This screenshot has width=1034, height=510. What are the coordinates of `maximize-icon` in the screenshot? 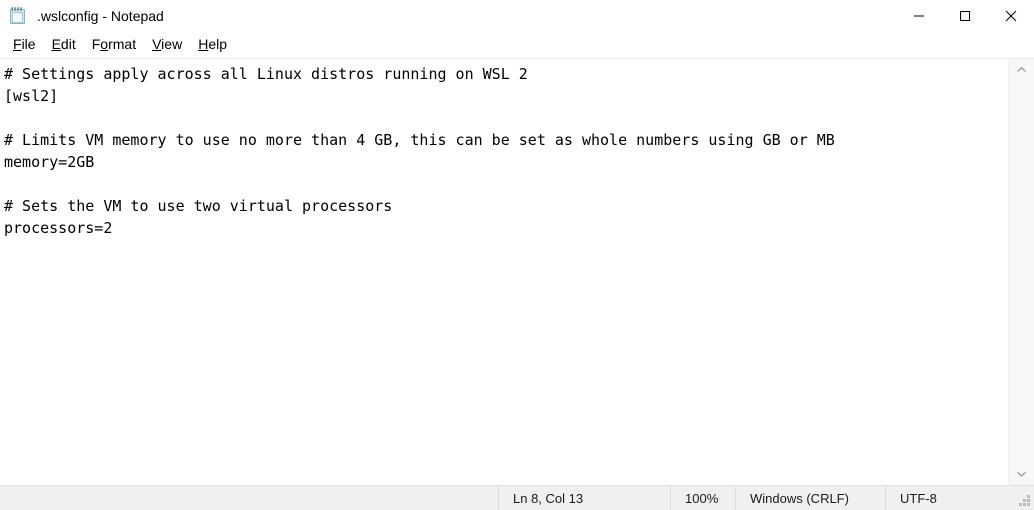 It's located at (965, 16).